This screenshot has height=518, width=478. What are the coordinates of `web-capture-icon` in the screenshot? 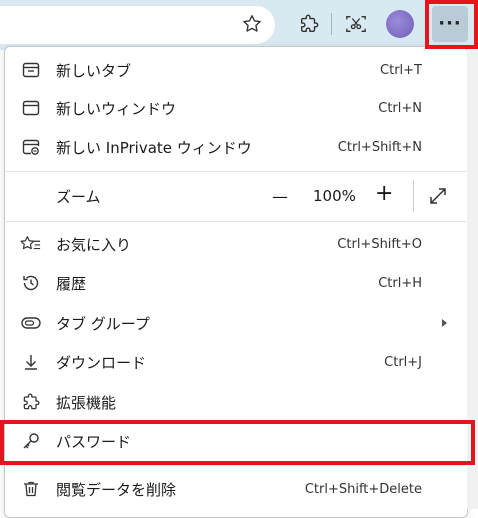 It's located at (356, 24).